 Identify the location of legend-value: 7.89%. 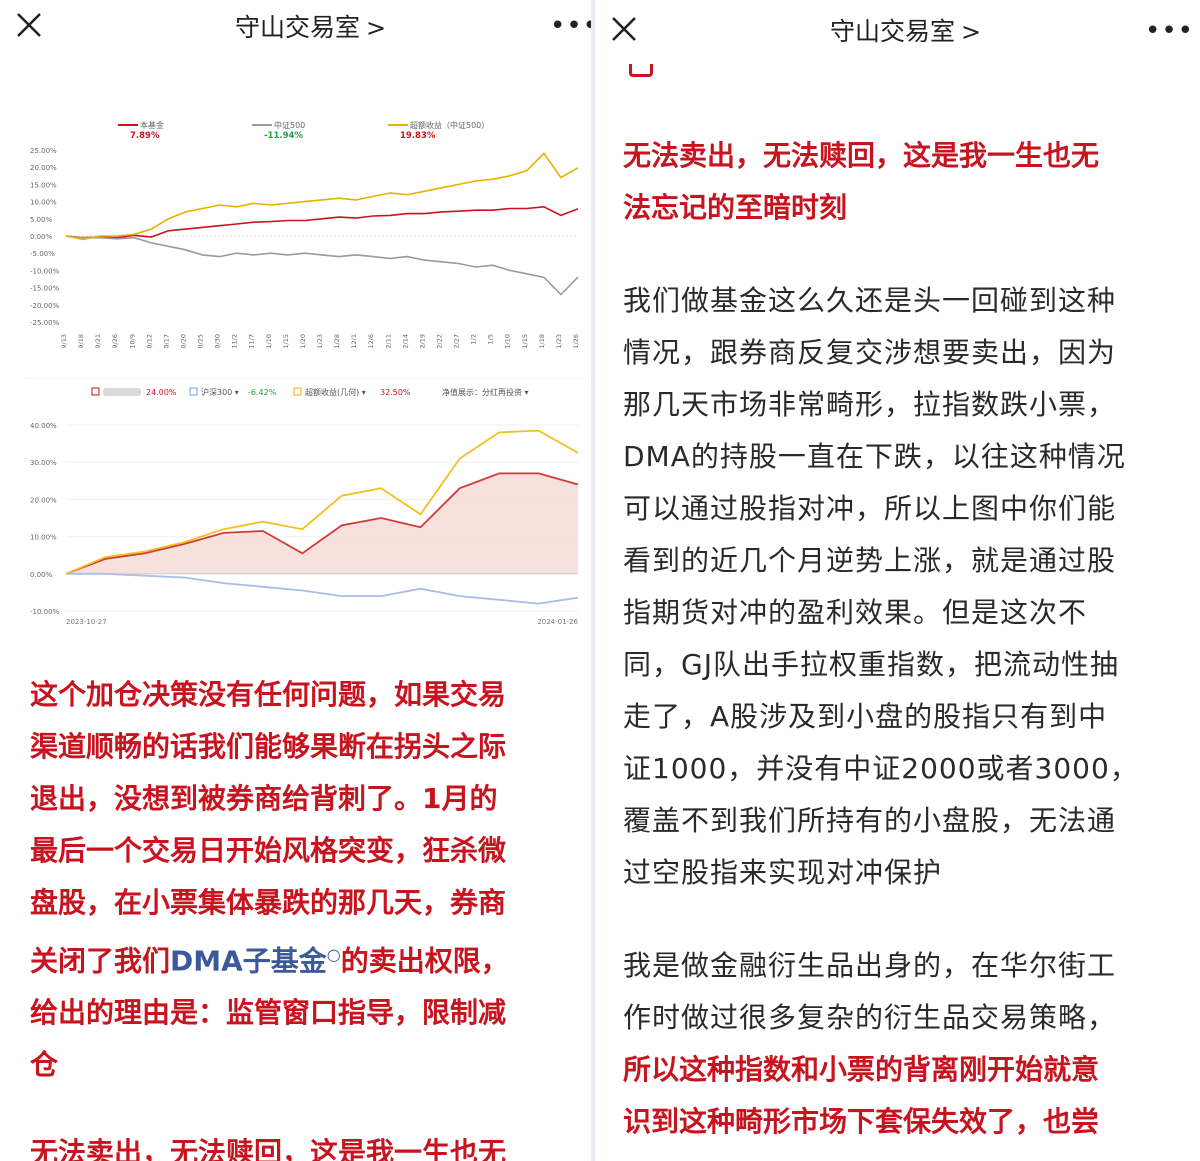
(145, 136).